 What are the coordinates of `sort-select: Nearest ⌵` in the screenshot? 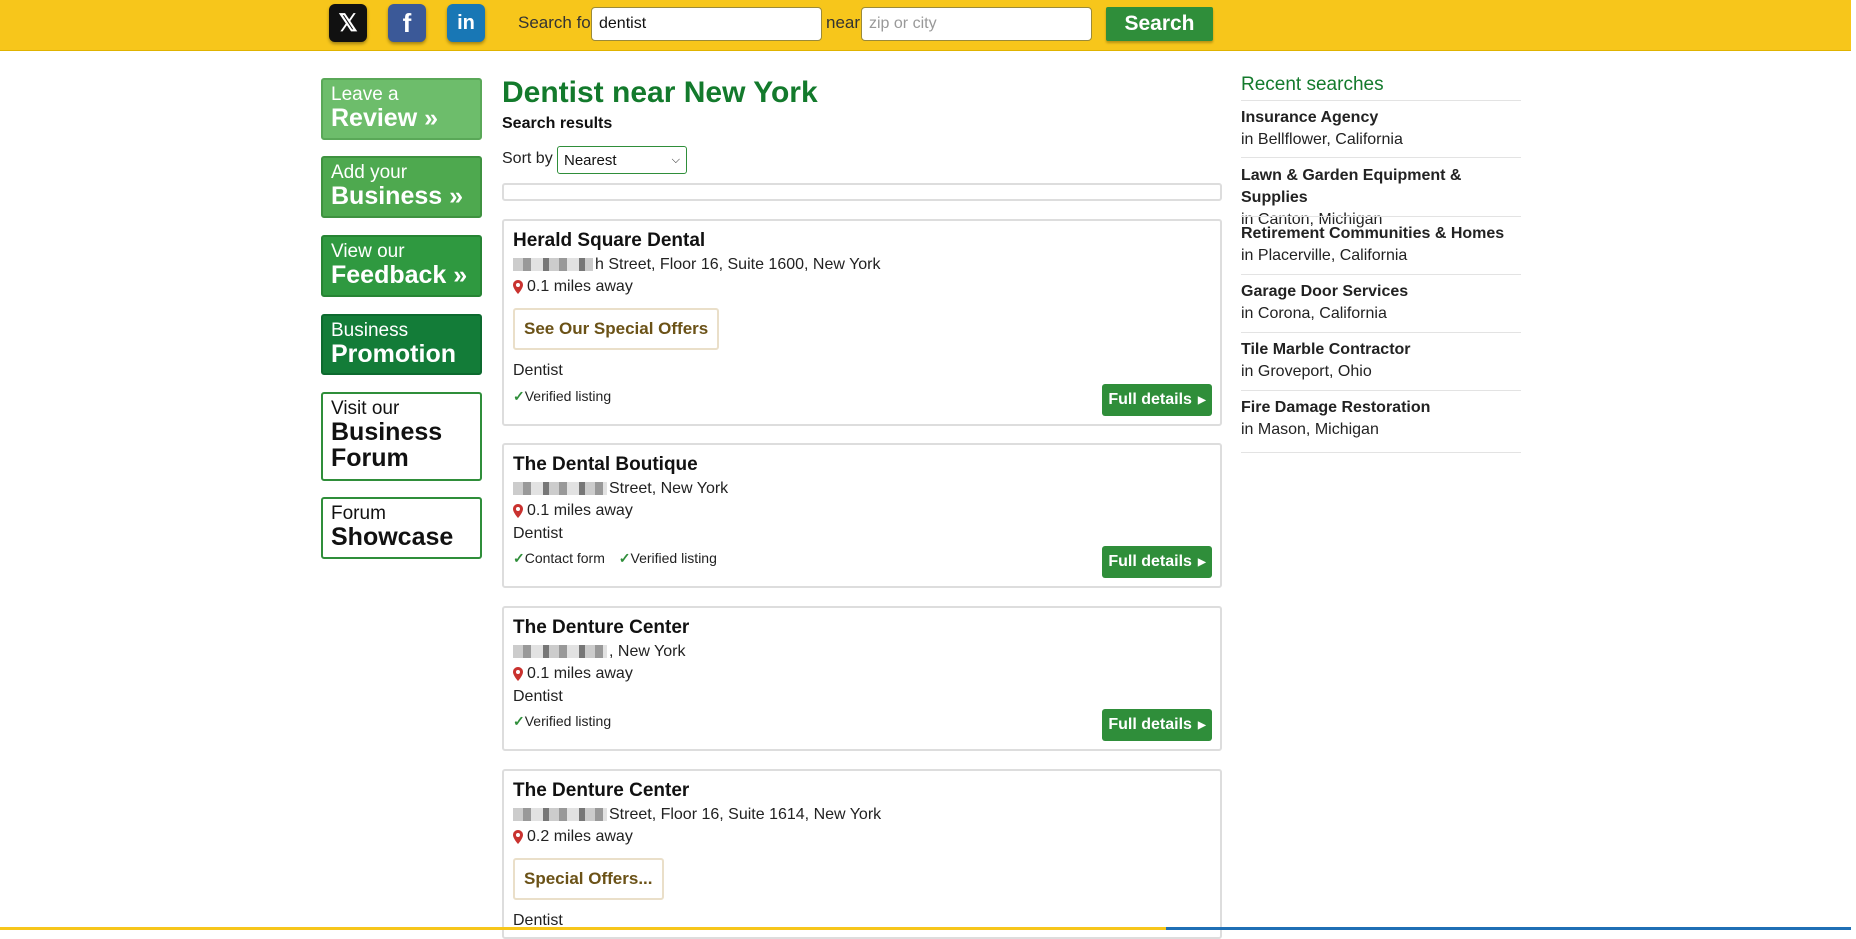 It's located at (622, 160).